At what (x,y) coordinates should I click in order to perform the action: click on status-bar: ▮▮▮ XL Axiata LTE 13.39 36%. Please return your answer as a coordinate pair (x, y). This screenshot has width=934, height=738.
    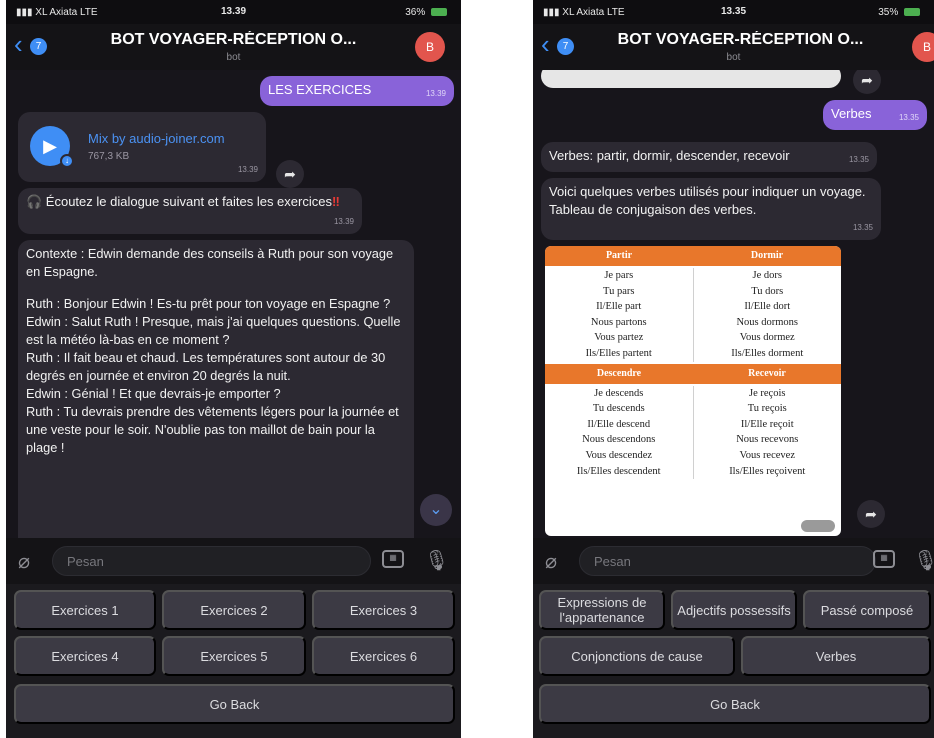
    Looking at the image, I should click on (233, 12).